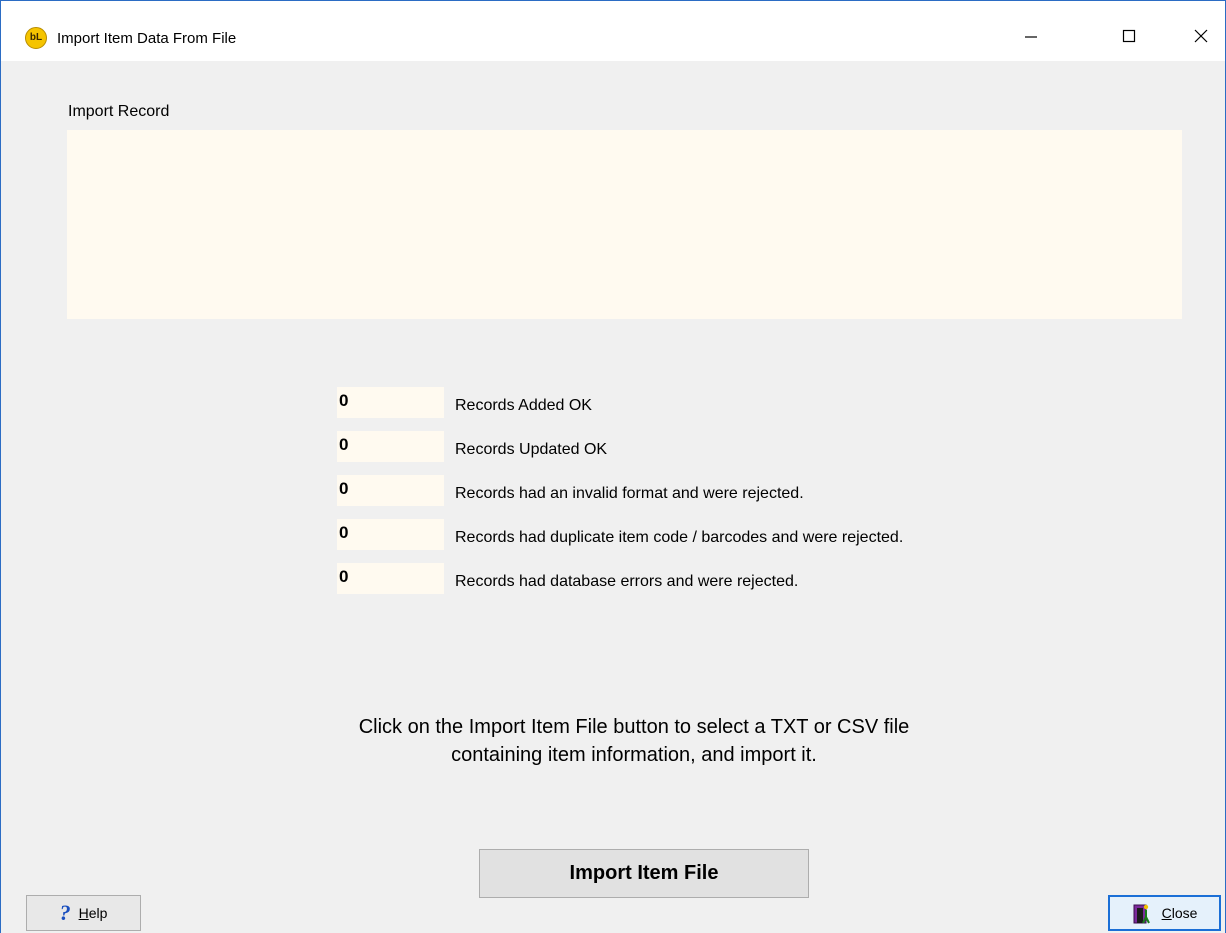 This screenshot has height=933, width=1226. I want to click on question-mark-icon: ?, so click(65, 912).